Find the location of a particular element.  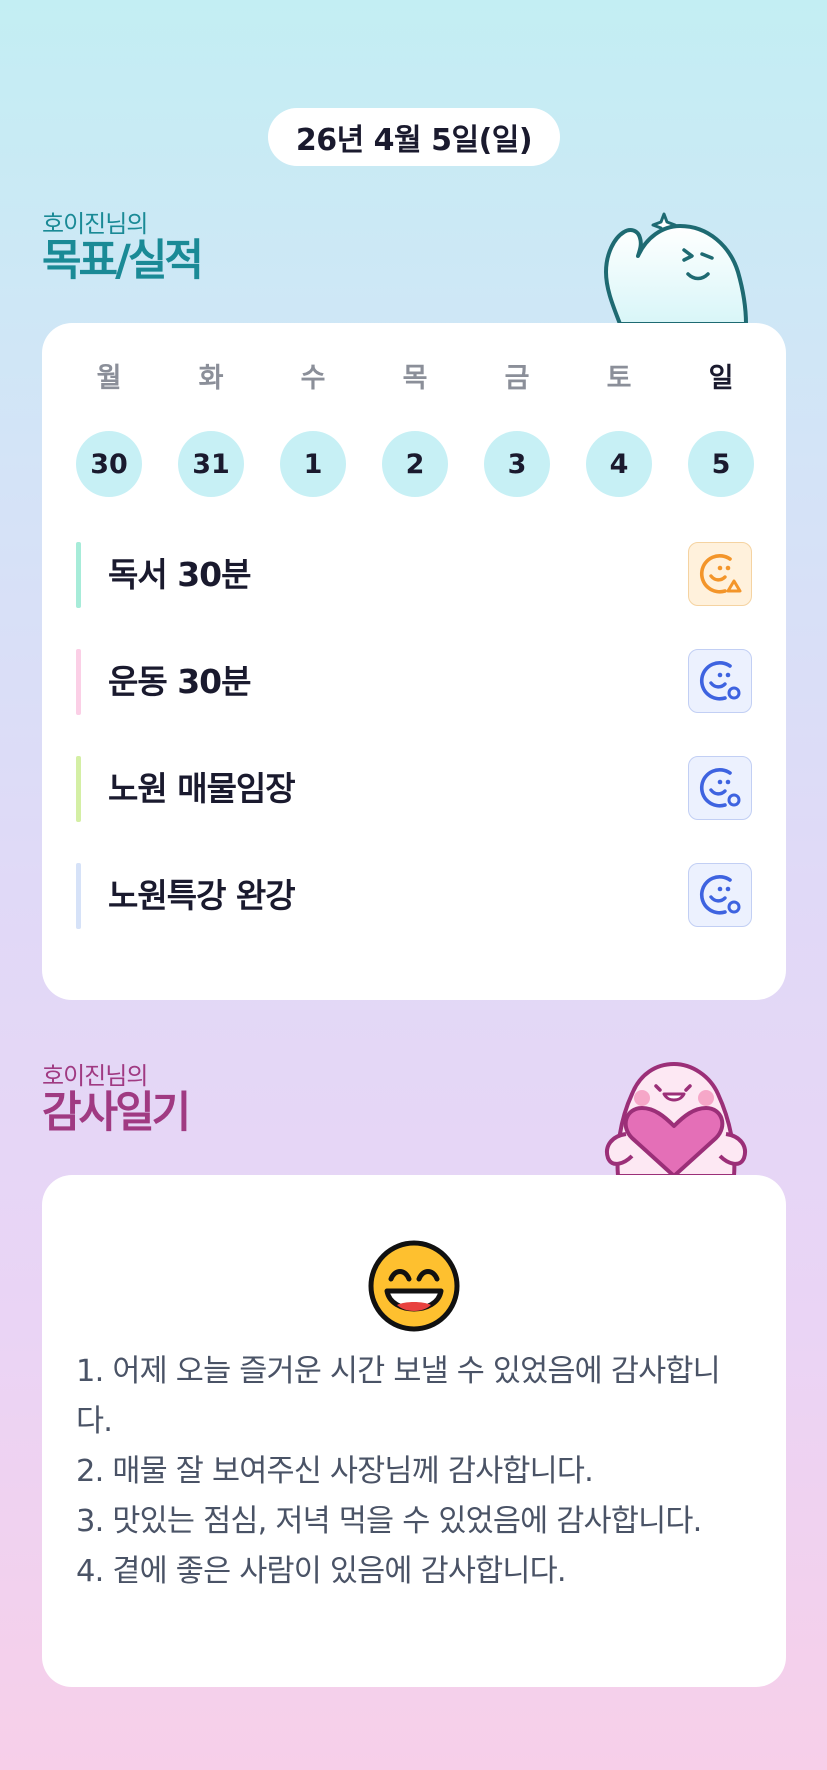

goal-section-subtitle: 호이진님의 is located at coordinates (95, 224).